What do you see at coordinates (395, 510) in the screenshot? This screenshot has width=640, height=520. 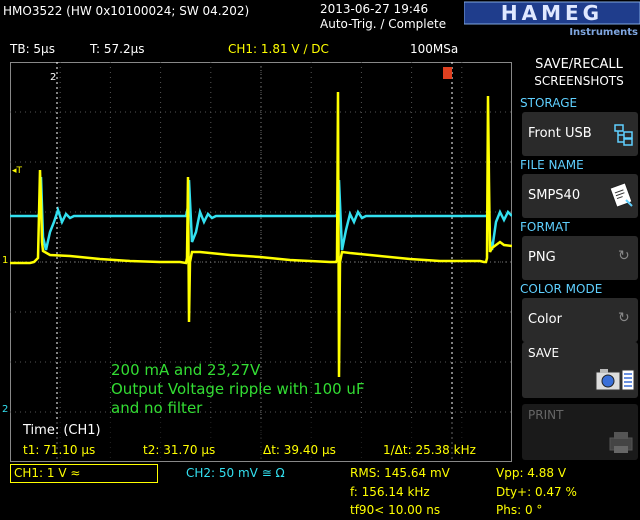 I see `measure-fall-time: tf90< 10.00 ns` at bounding box center [395, 510].